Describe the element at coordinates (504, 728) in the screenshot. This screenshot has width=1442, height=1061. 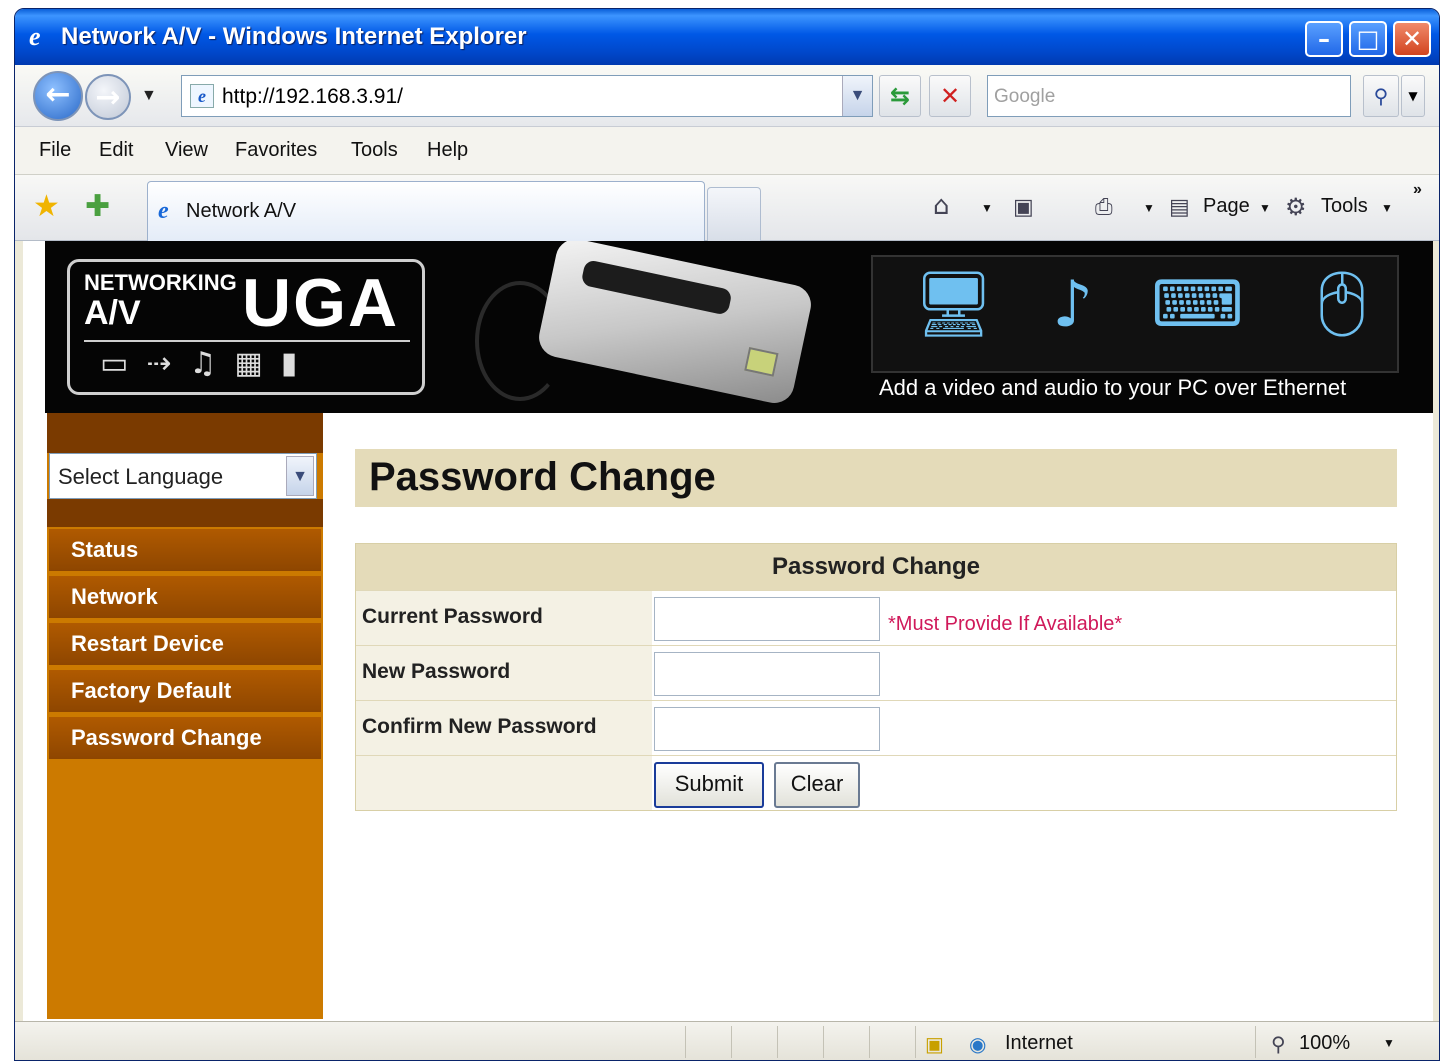
I see `confirm-password-label: Confirm New Password` at that location.